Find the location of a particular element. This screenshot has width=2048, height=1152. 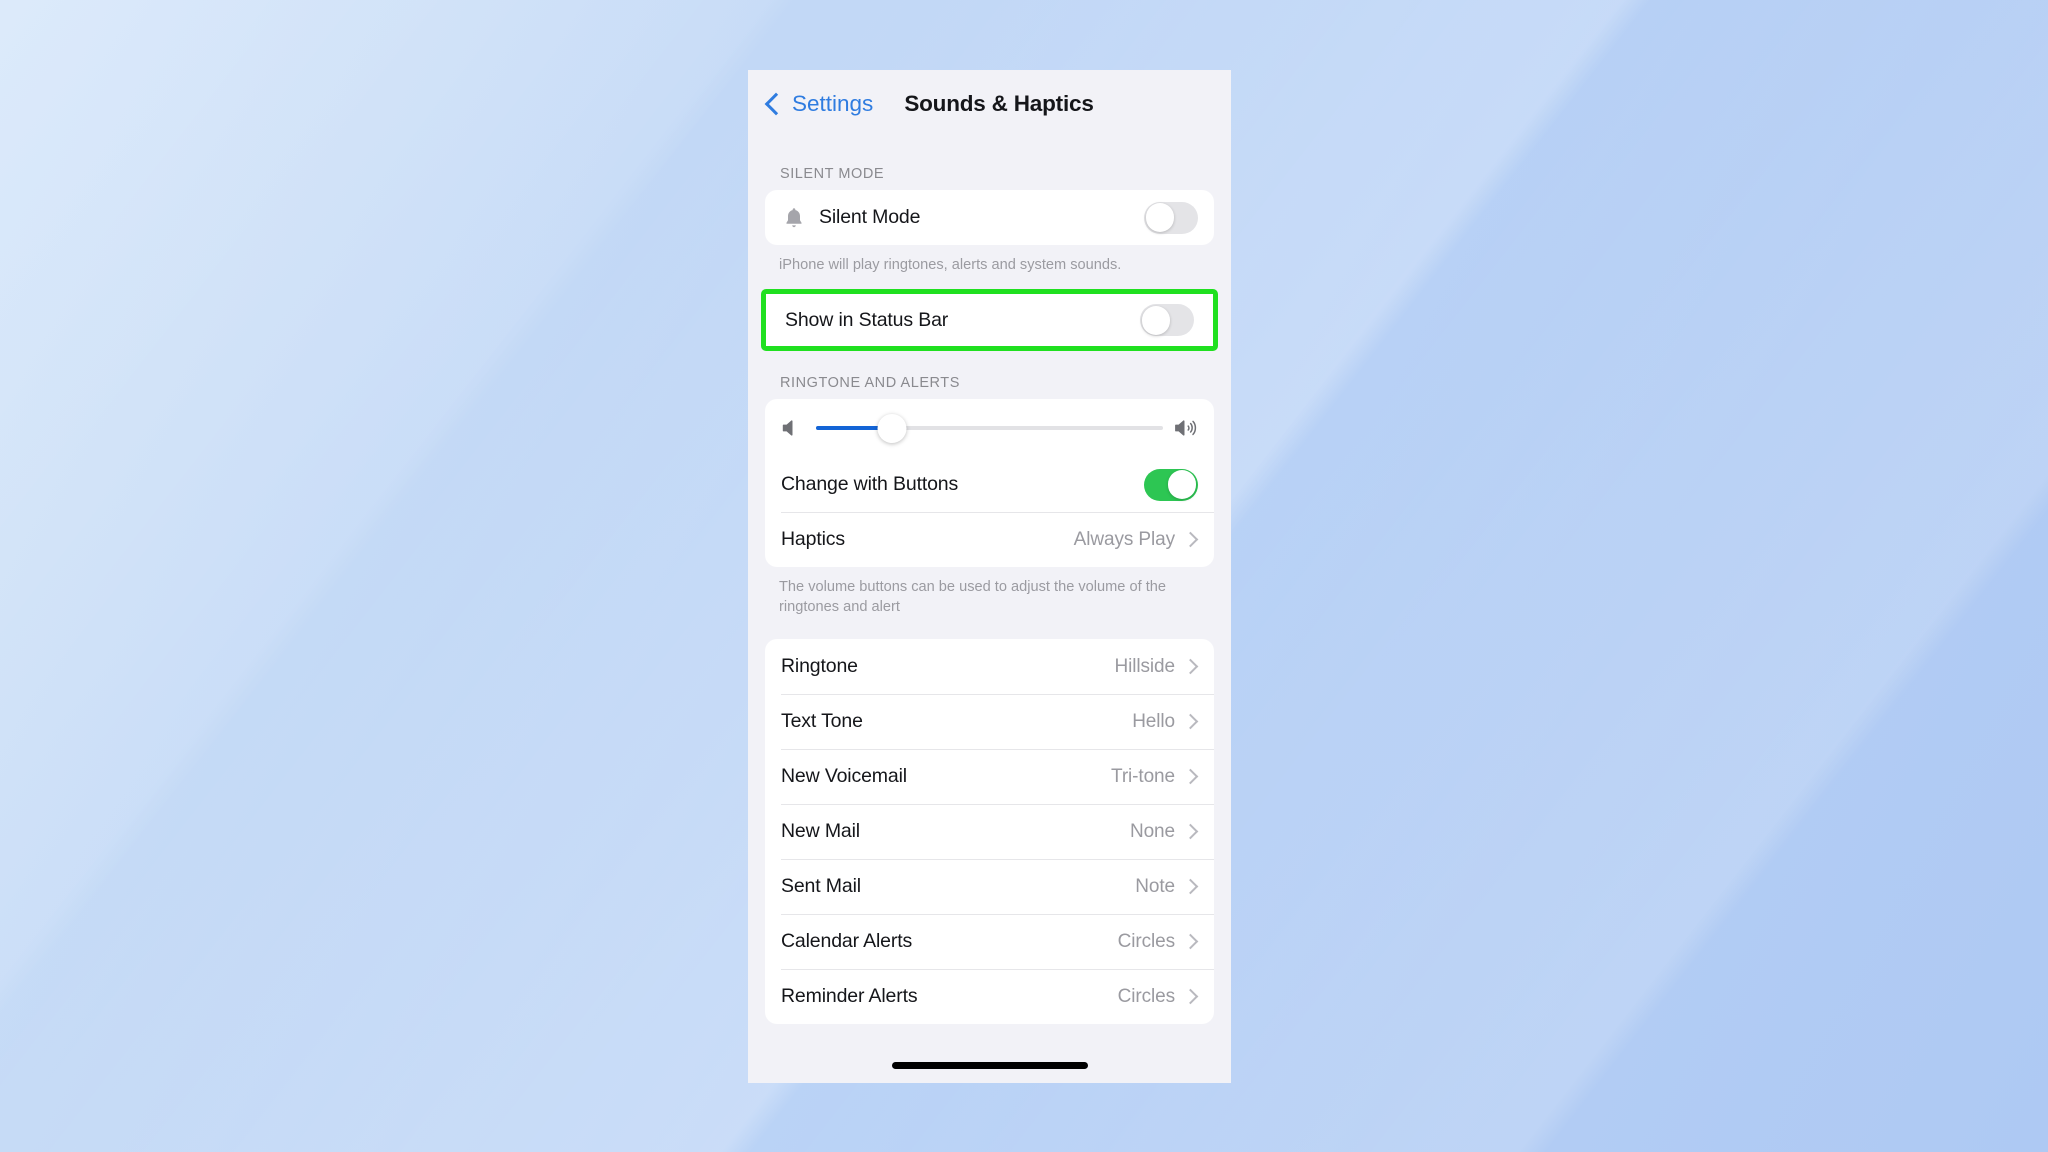

silent-mode-card: Silent Mode is located at coordinates (989, 217).